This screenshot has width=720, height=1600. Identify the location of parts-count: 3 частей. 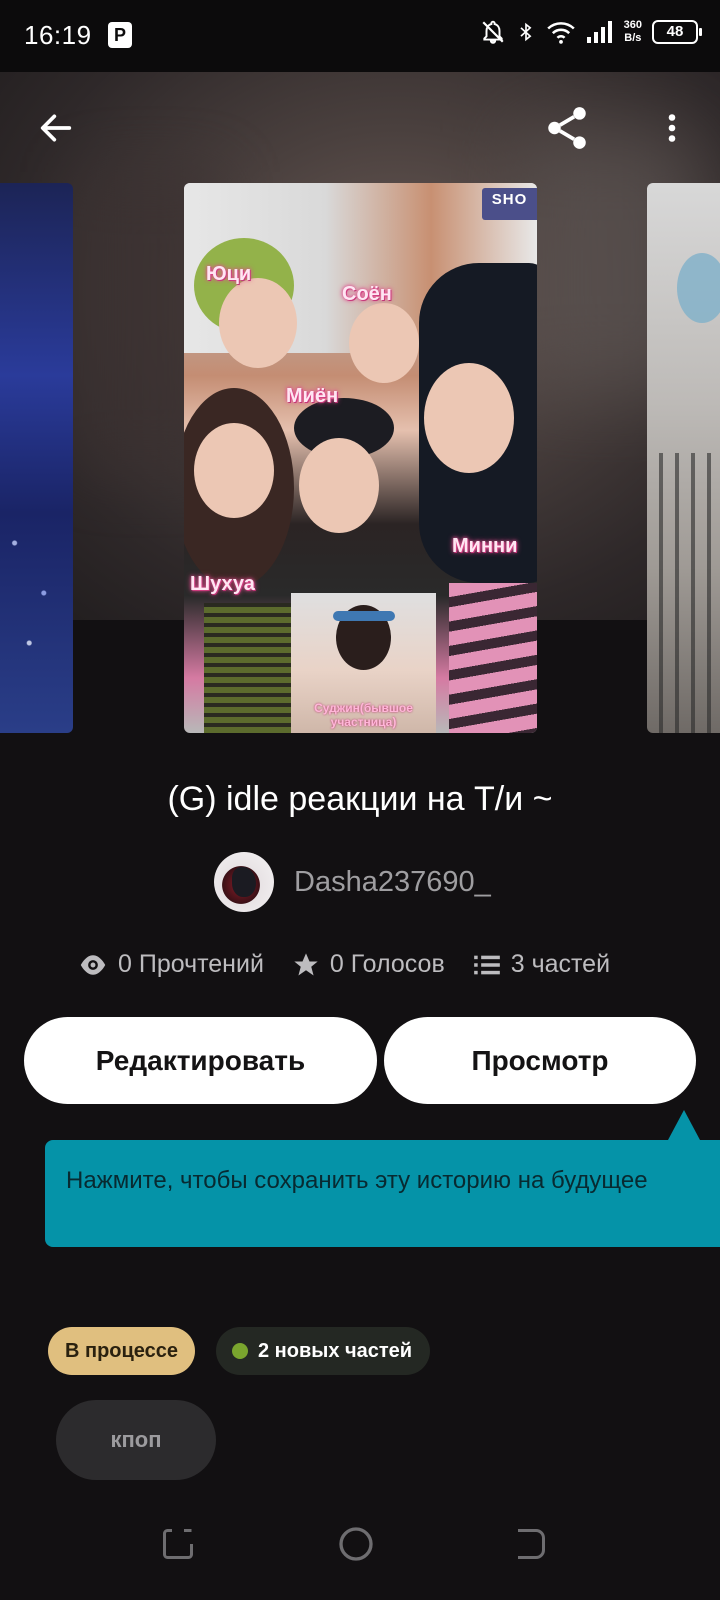
(560, 964).